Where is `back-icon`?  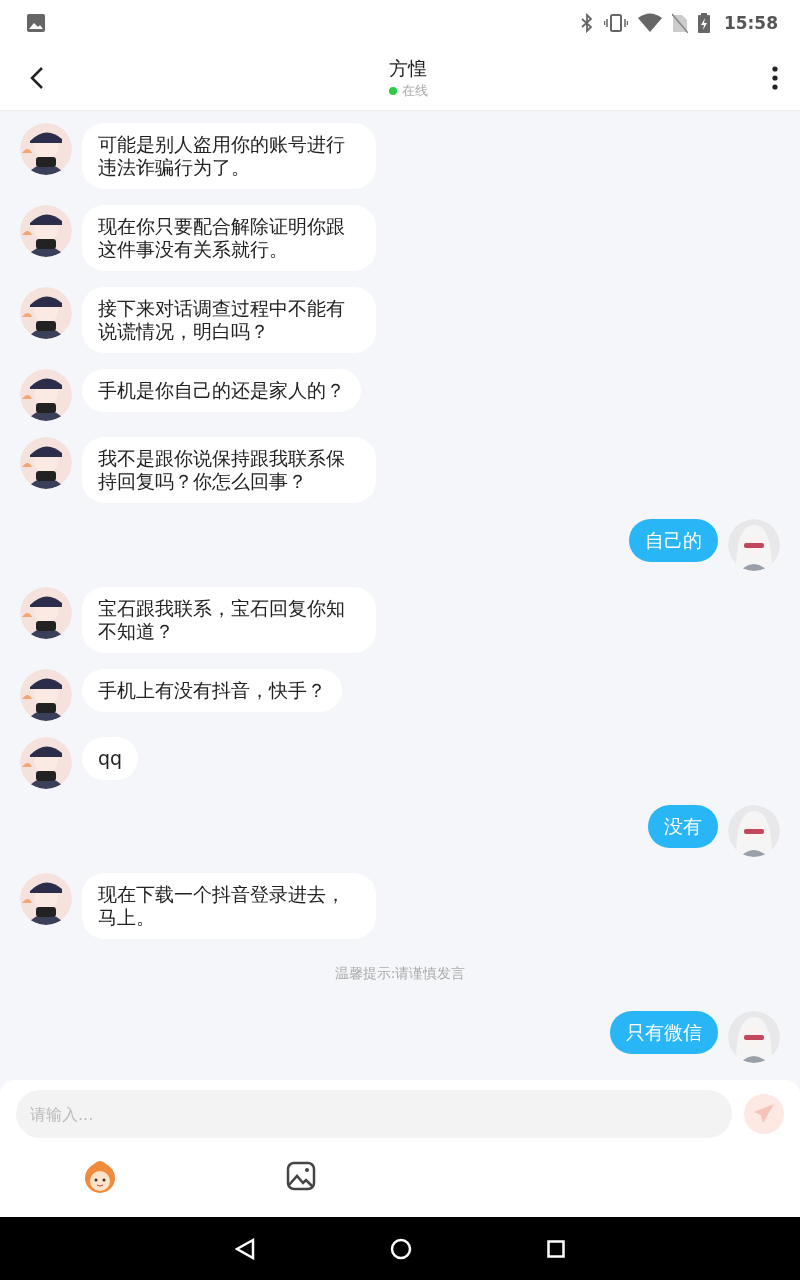
back-icon is located at coordinates (37, 78).